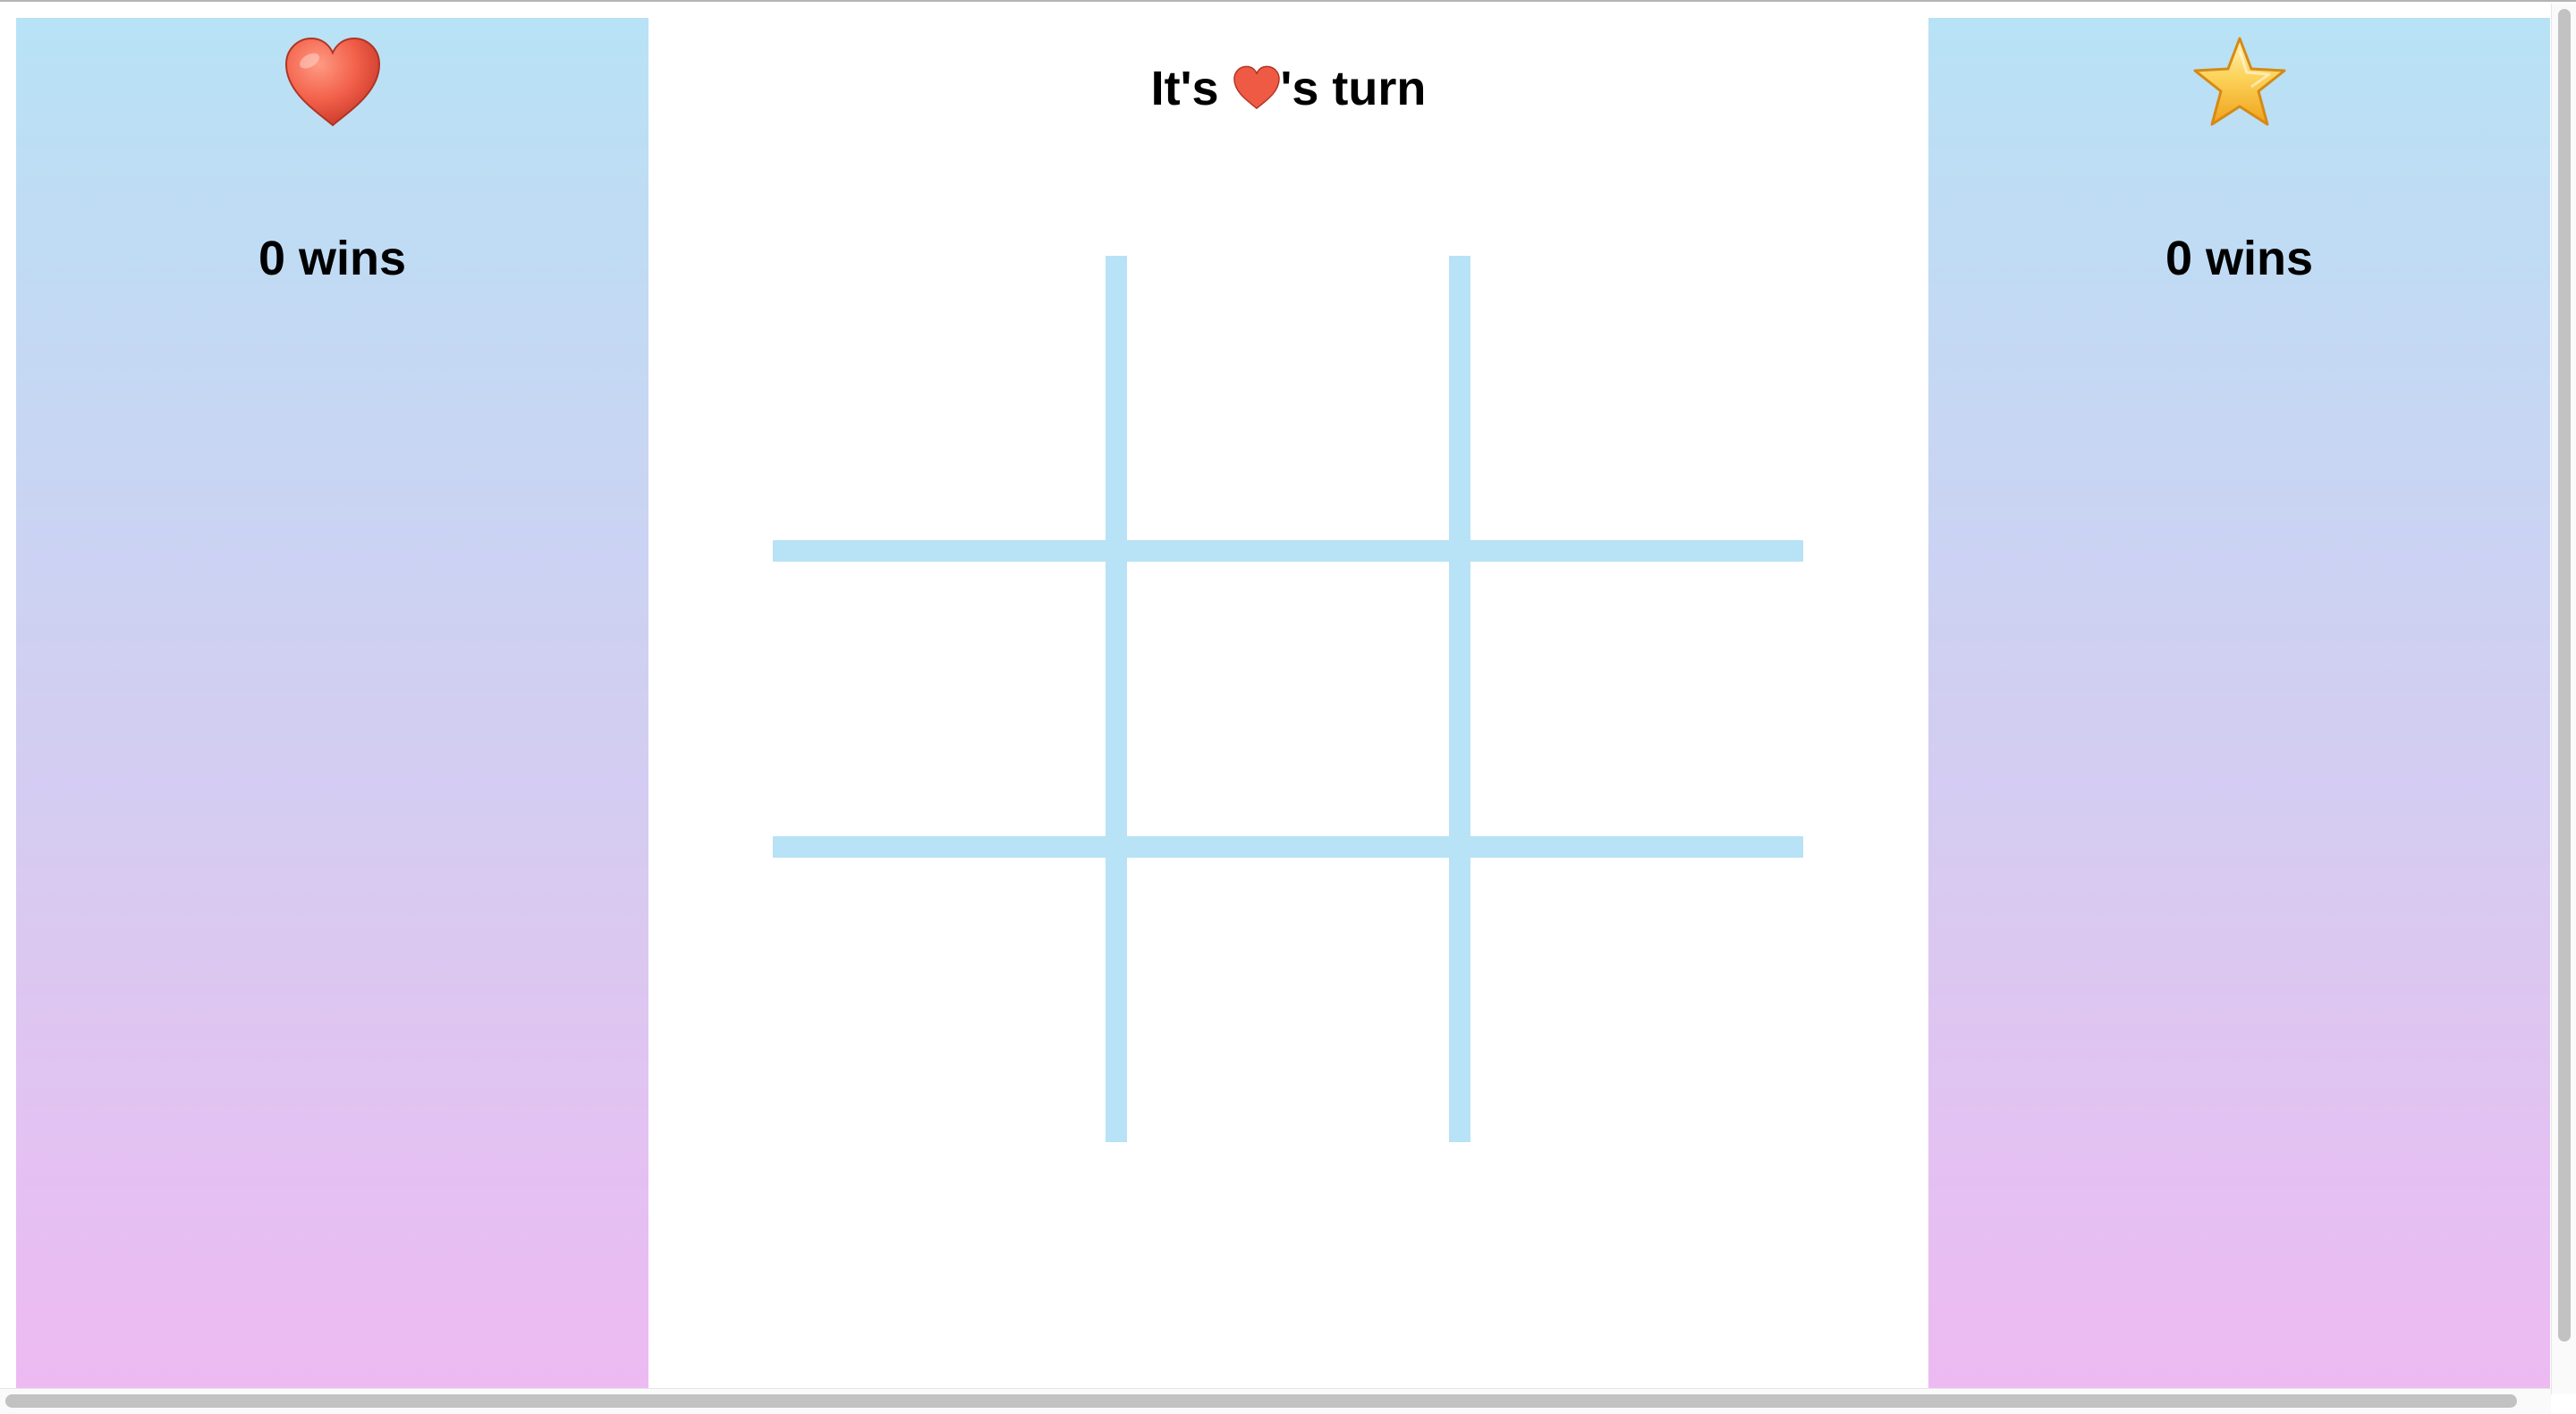 This screenshot has height=1414, width=2576. I want to click on turn-indicator: It's 's turn, so click(1288, 88).